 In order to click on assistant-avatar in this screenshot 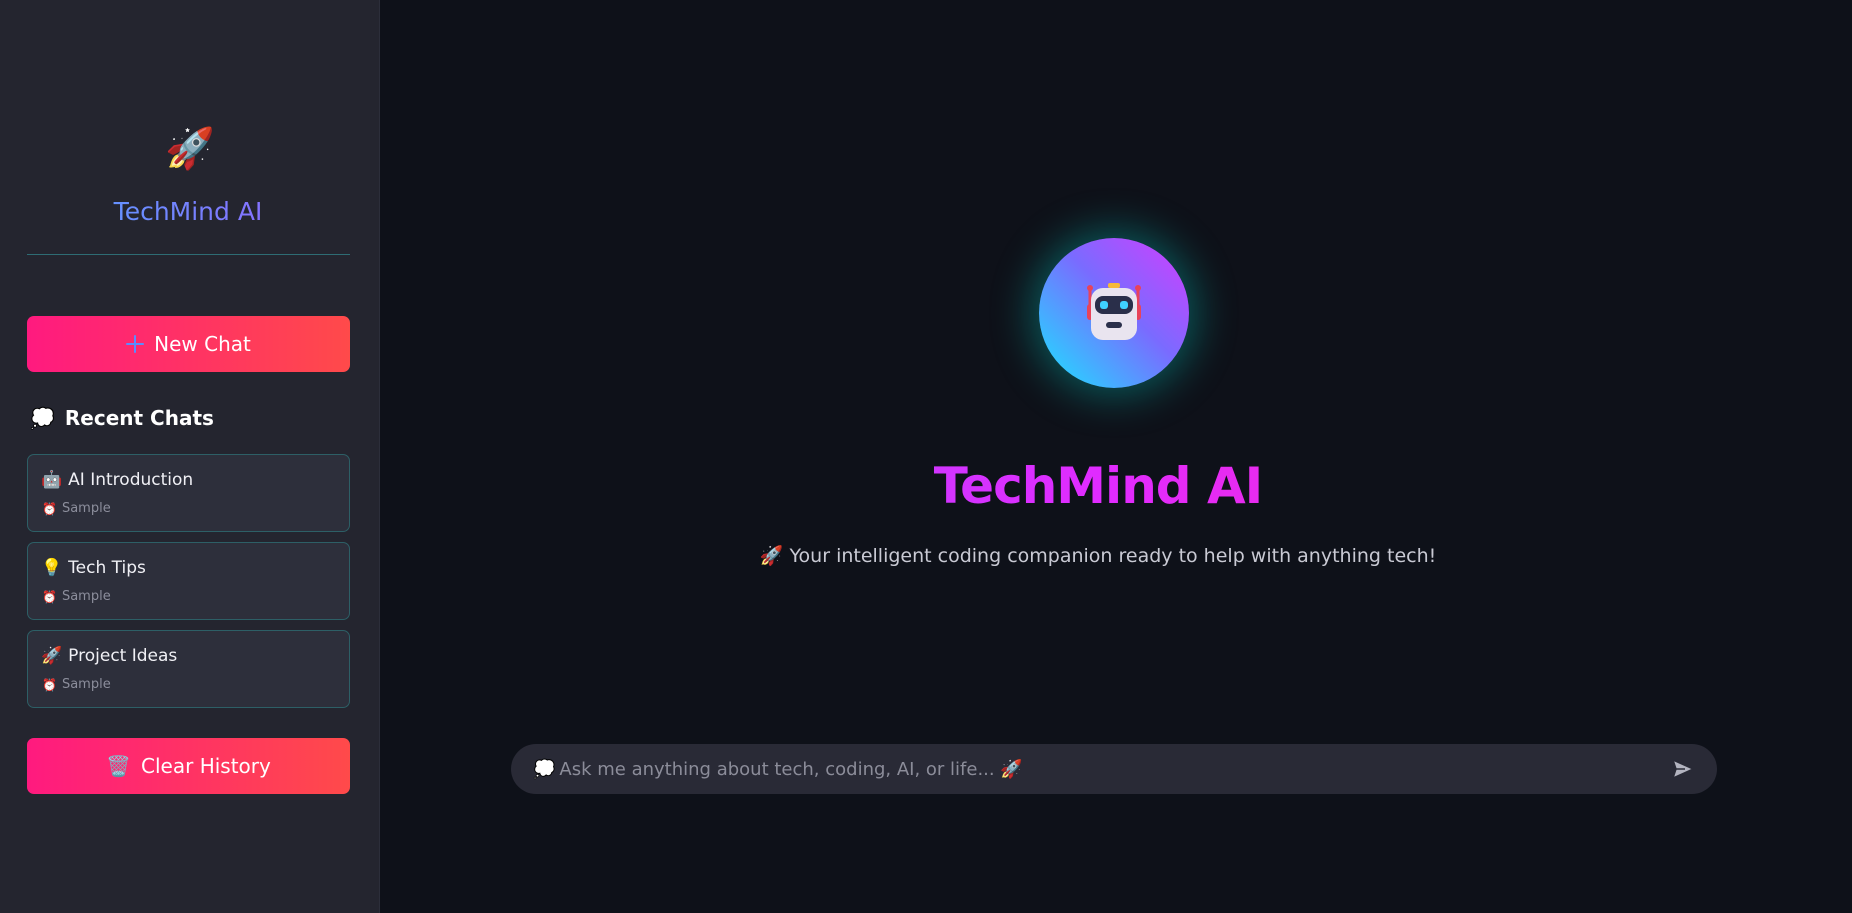, I will do `click(1114, 313)`.